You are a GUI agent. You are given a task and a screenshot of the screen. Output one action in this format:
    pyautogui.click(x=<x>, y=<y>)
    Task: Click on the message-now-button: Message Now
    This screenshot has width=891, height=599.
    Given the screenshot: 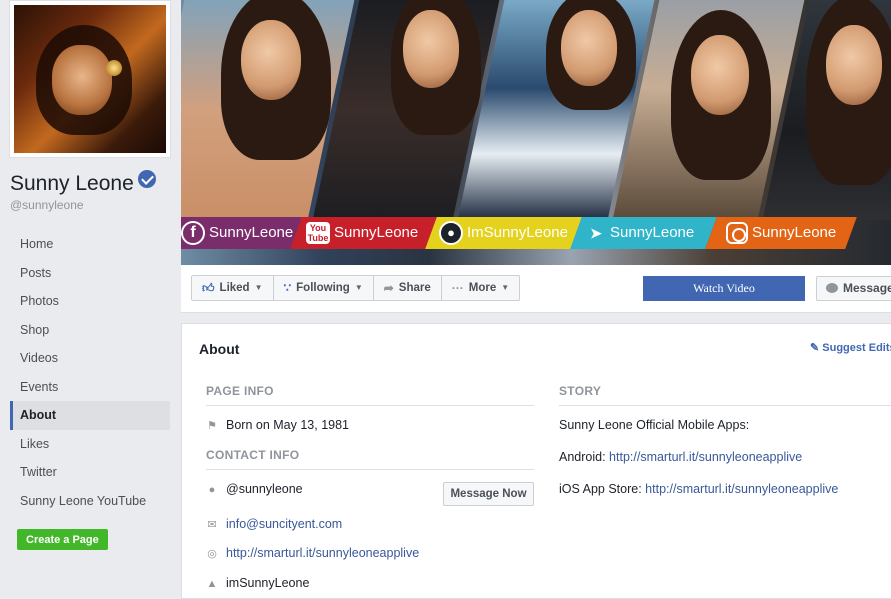 What is the action you would take?
    pyautogui.click(x=488, y=494)
    